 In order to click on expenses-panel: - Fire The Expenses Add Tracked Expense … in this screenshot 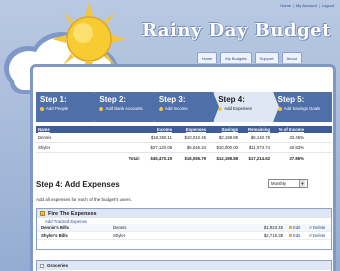, I will do `click(184, 229)`.